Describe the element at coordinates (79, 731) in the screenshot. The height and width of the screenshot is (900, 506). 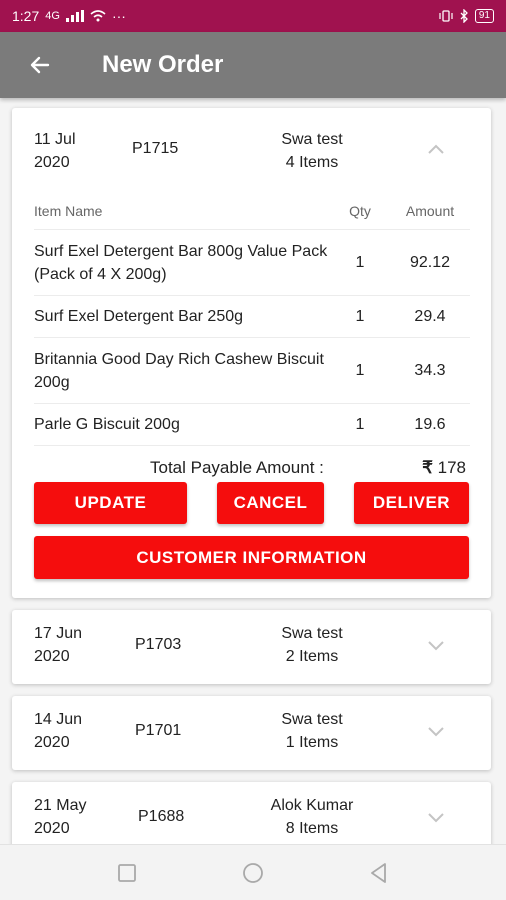
I see `order-date: 14 Jun 2020` at that location.